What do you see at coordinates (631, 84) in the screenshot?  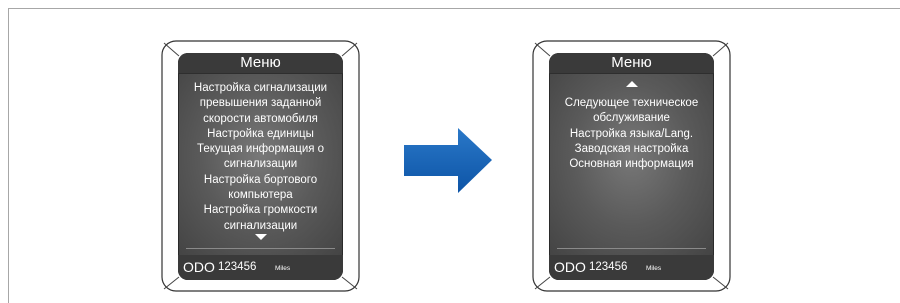 I see `scroll-up-icon` at bounding box center [631, 84].